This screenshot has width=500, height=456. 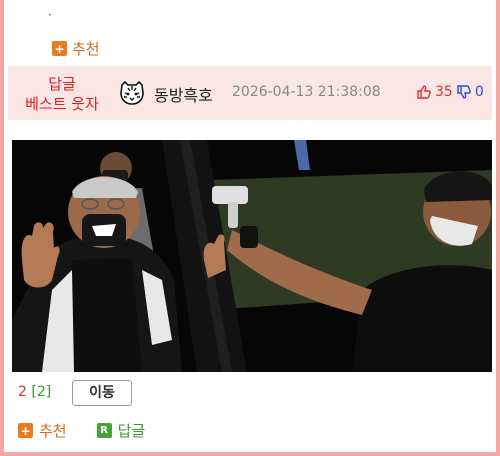 I want to click on reply-count-value: [2], so click(x=41, y=392).